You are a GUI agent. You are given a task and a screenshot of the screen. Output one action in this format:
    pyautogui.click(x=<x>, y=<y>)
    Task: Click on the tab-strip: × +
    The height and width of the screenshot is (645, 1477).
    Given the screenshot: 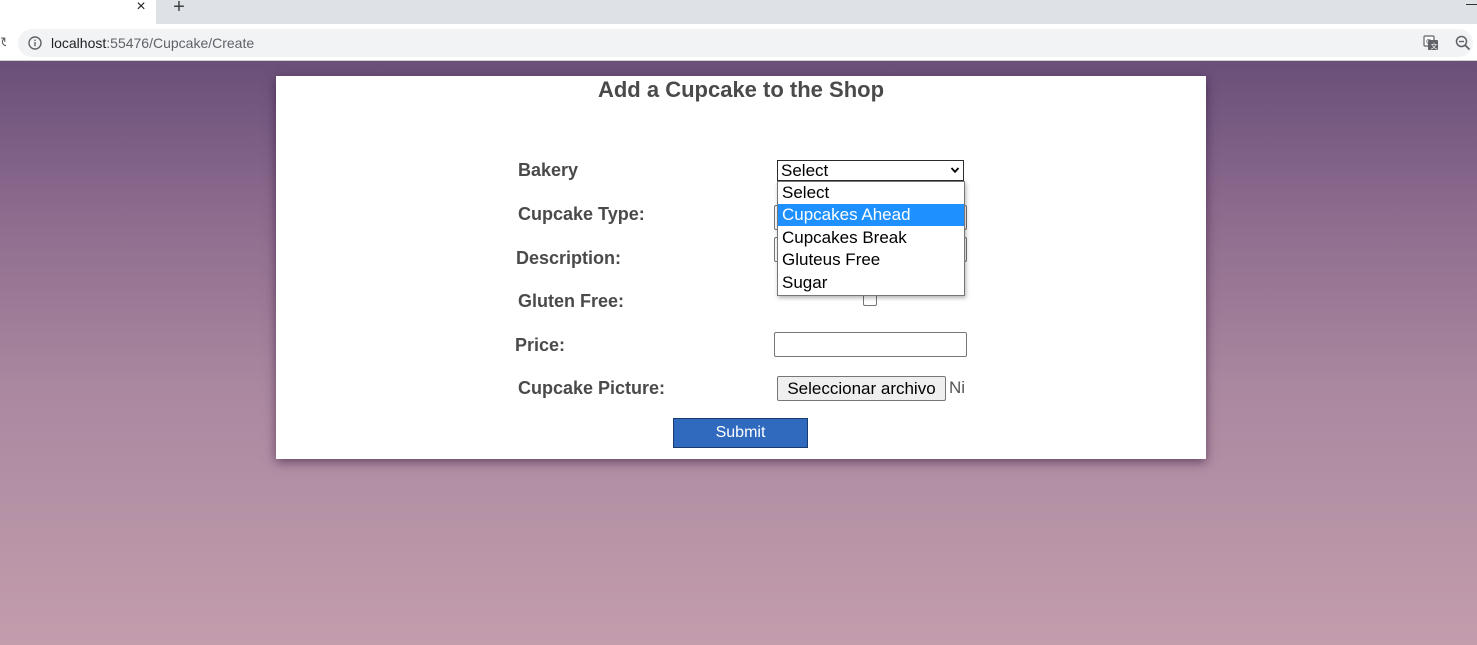 What is the action you would take?
    pyautogui.click(x=738, y=12)
    